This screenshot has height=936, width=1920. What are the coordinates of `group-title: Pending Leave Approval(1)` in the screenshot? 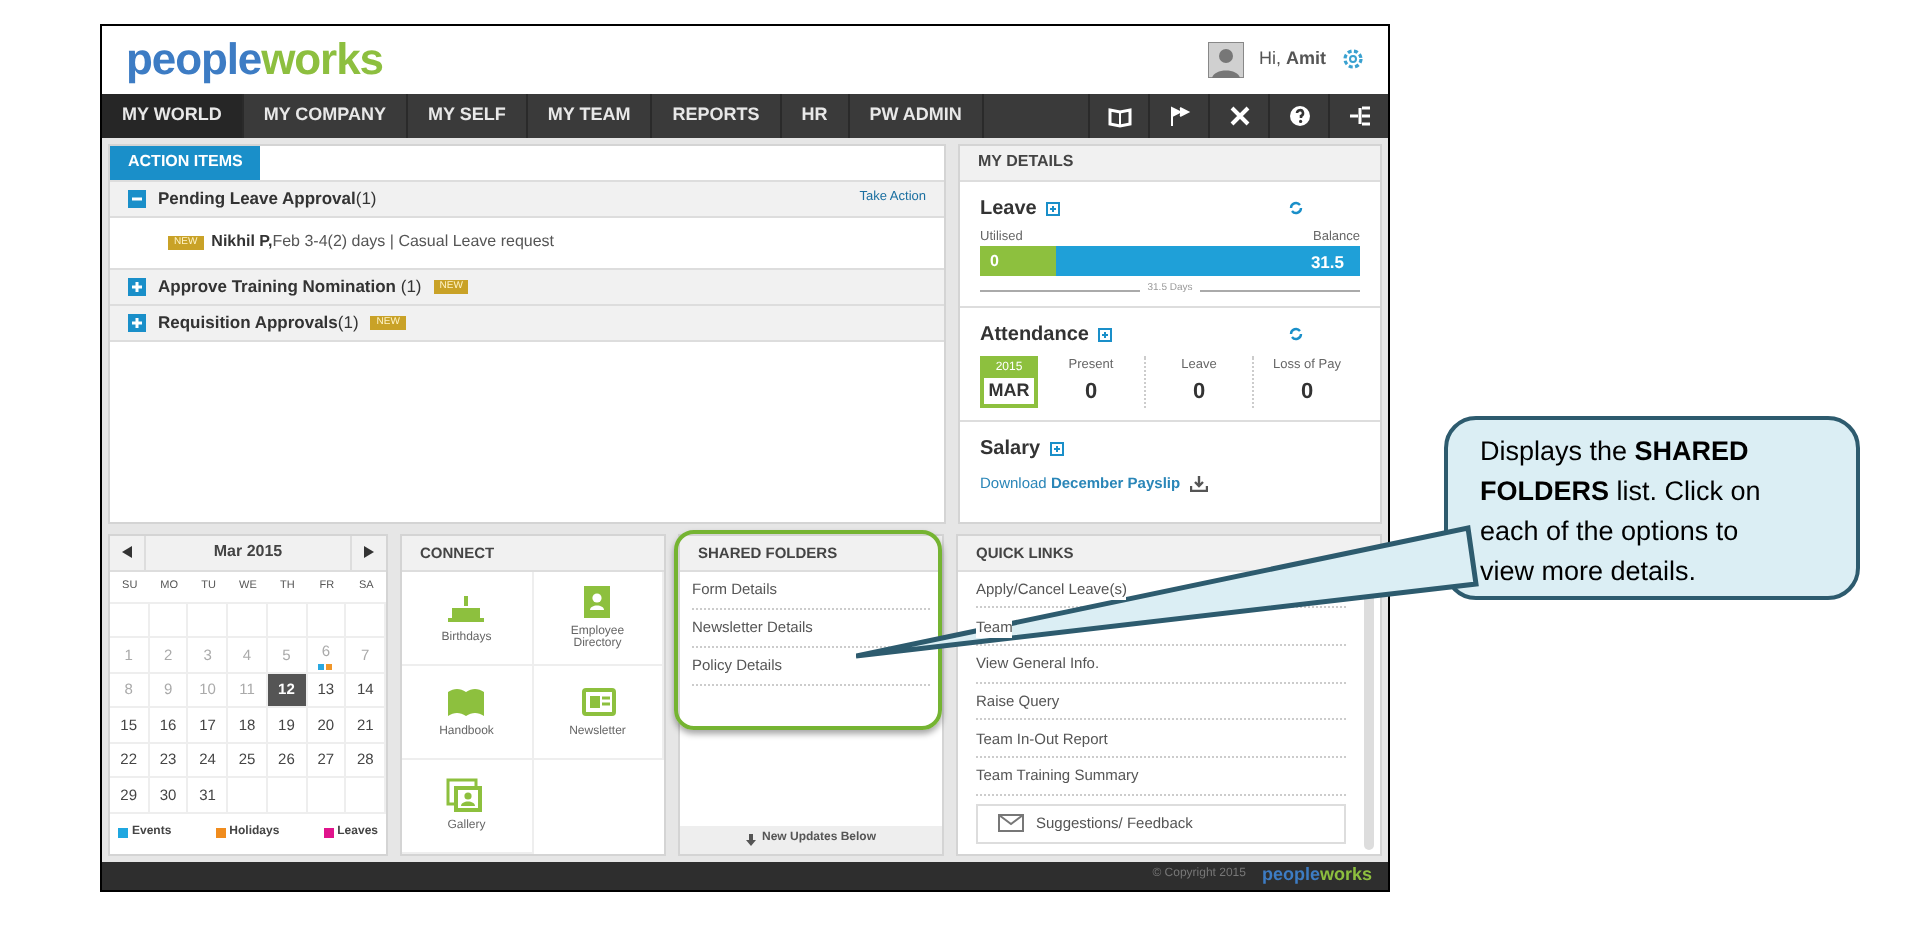 It's located at (267, 198).